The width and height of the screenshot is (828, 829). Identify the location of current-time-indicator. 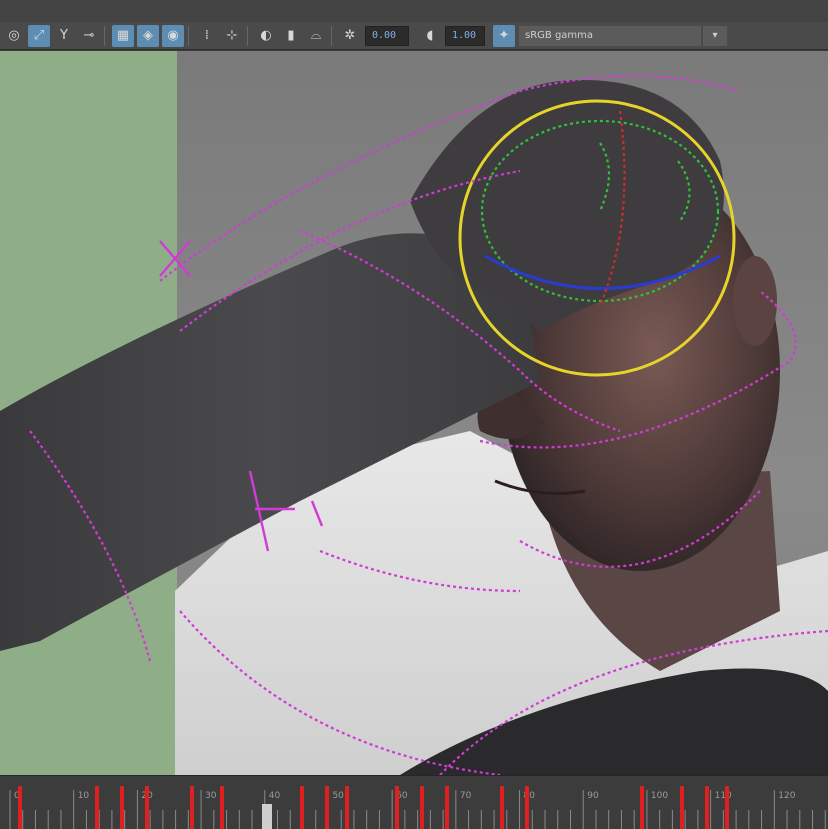
(267, 816).